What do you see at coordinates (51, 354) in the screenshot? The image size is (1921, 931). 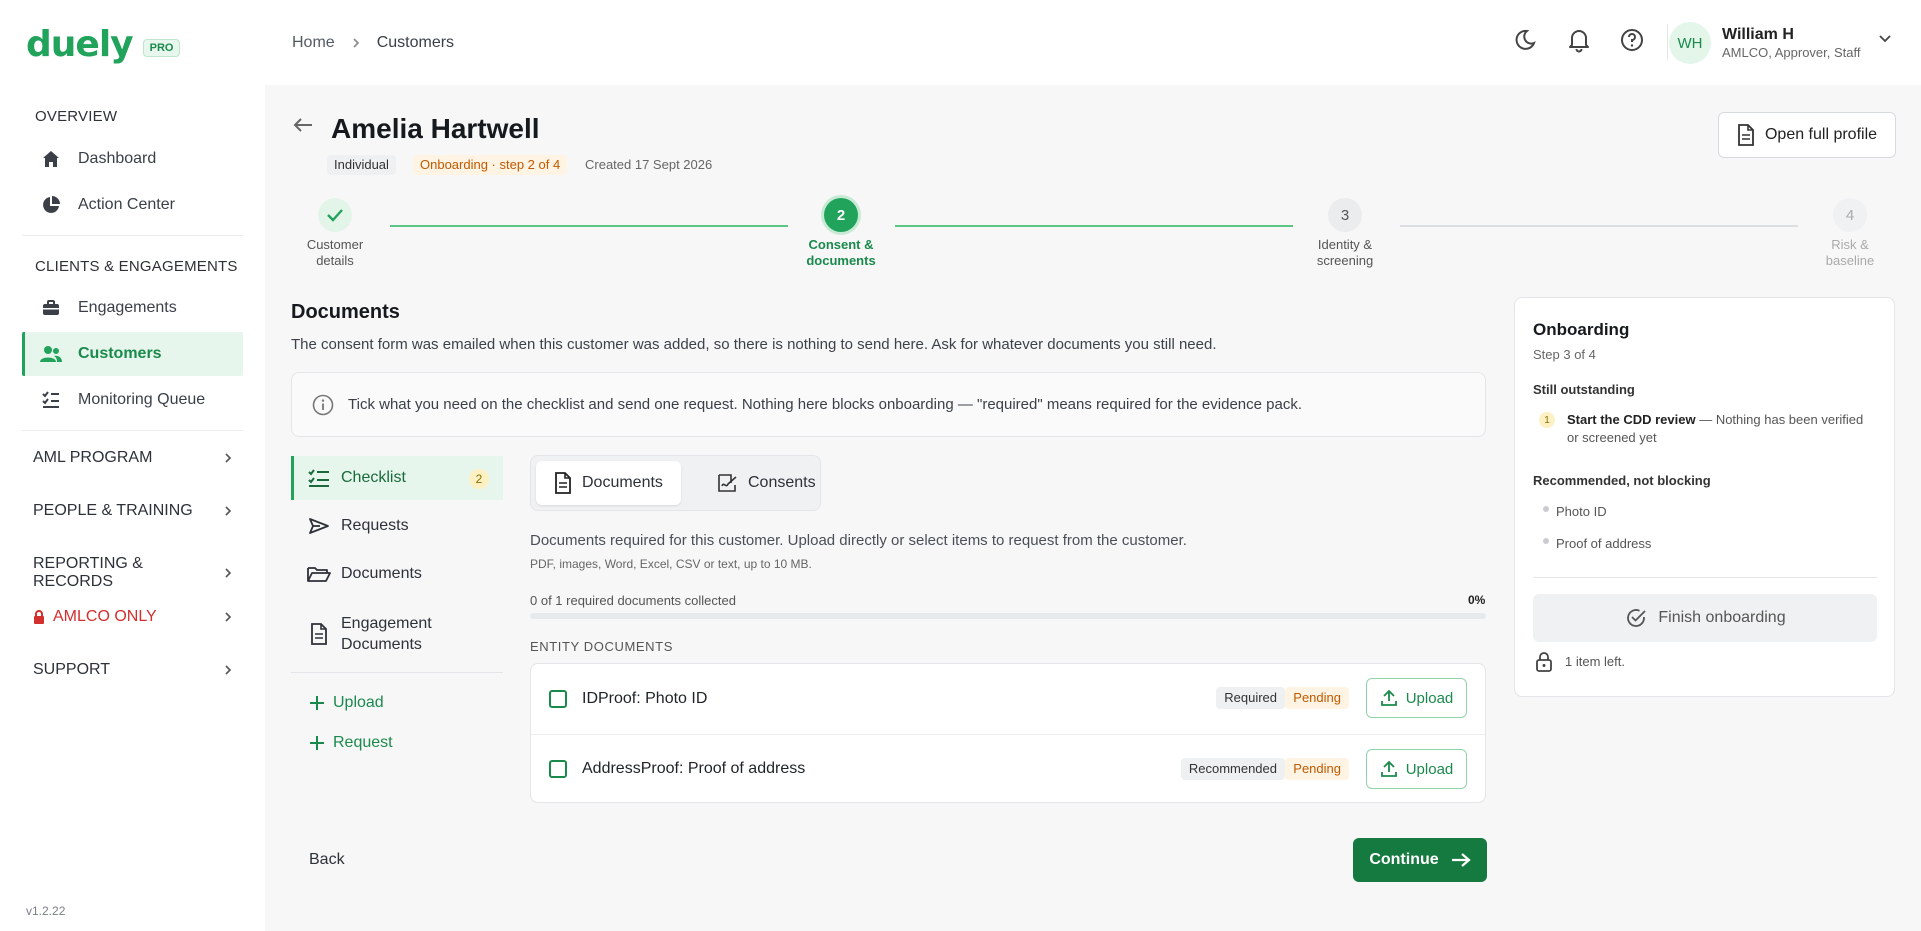 I see `users-icon` at bounding box center [51, 354].